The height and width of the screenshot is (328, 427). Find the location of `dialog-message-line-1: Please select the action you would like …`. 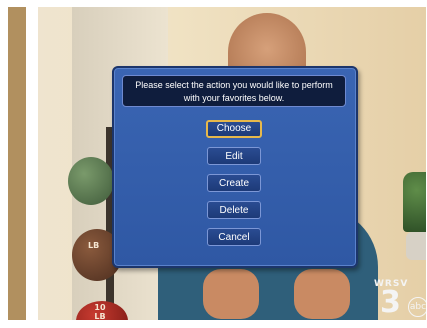

dialog-message-line-1: Please select the action you would like … is located at coordinates (234, 85).